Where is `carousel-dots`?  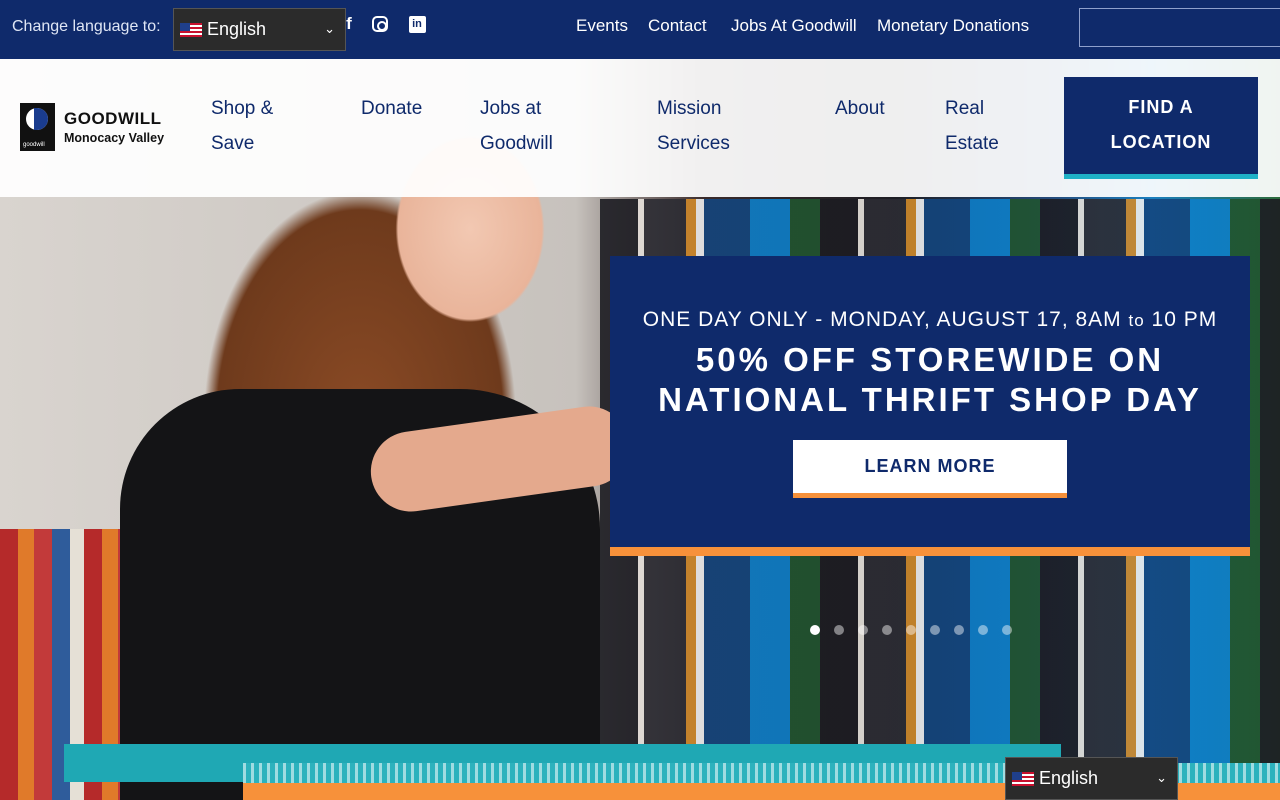 carousel-dots is located at coordinates (911, 630).